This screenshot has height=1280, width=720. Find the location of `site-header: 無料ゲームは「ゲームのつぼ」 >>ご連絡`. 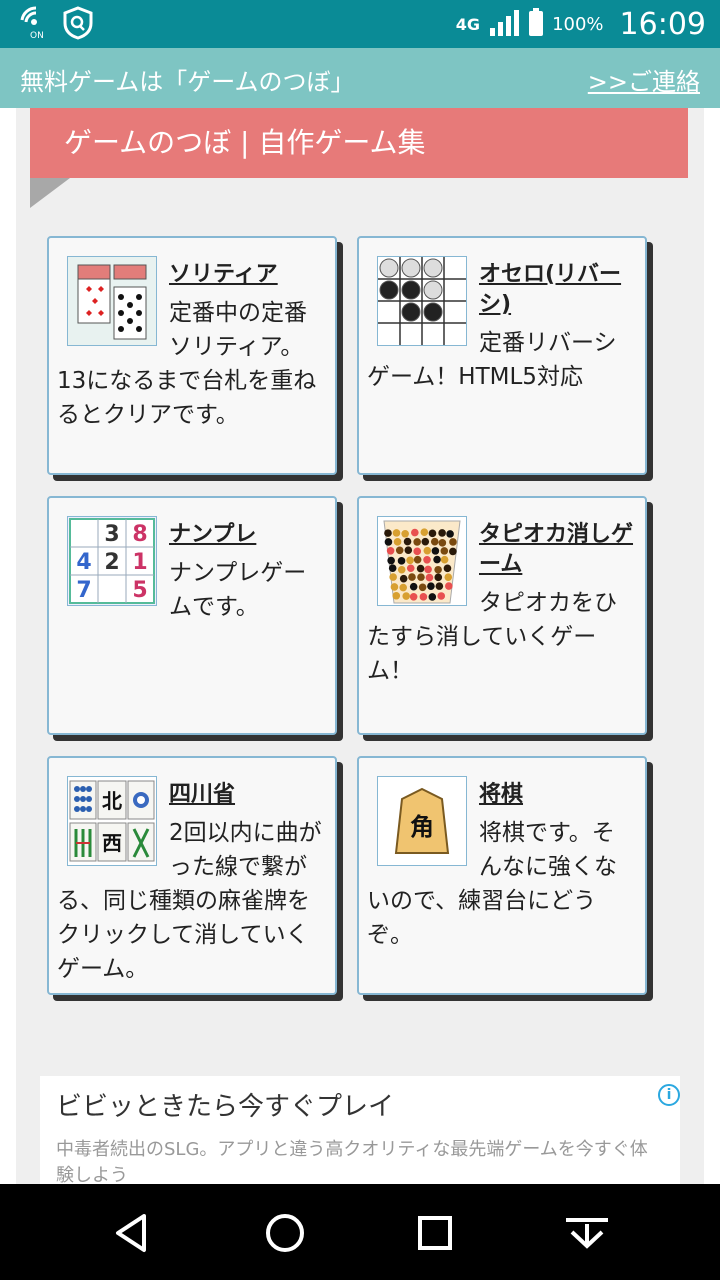

site-header: 無料ゲームは「ゲームのつぼ」 >>ご連絡 is located at coordinates (360, 78).